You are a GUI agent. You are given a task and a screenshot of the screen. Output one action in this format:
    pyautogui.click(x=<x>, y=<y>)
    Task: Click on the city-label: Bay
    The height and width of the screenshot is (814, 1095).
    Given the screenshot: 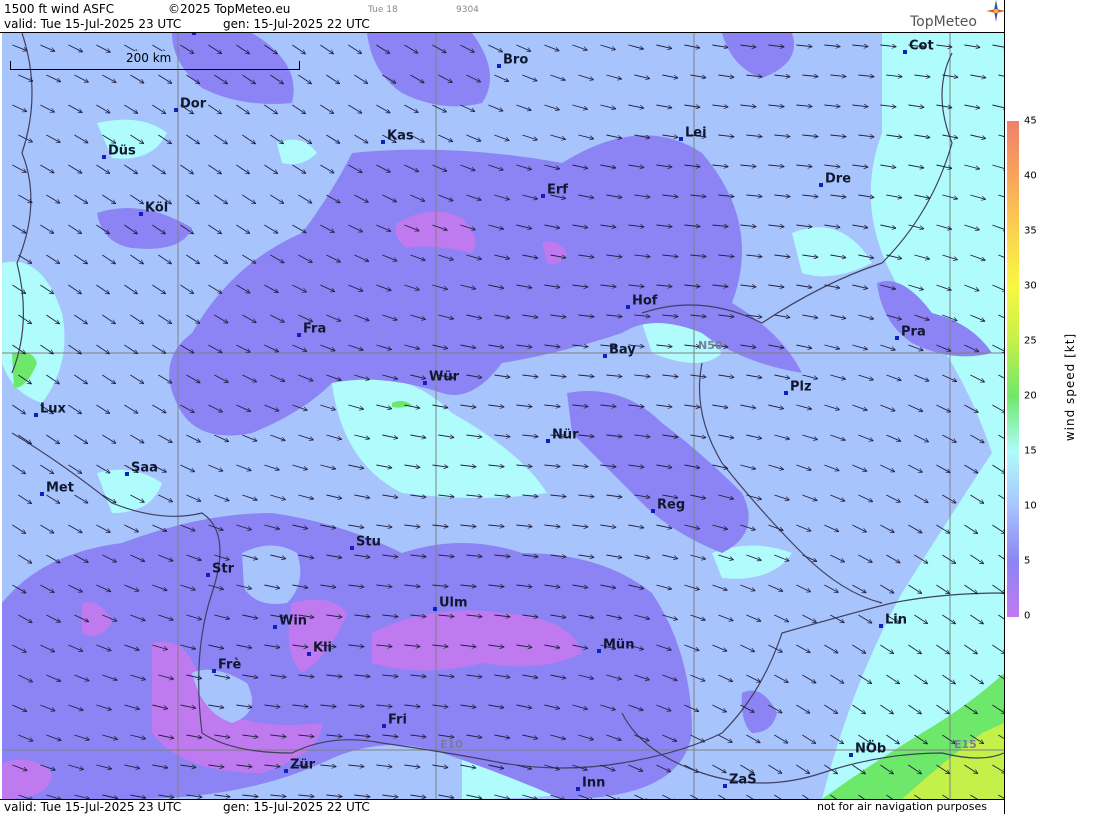 What is the action you would take?
    pyautogui.click(x=622, y=350)
    